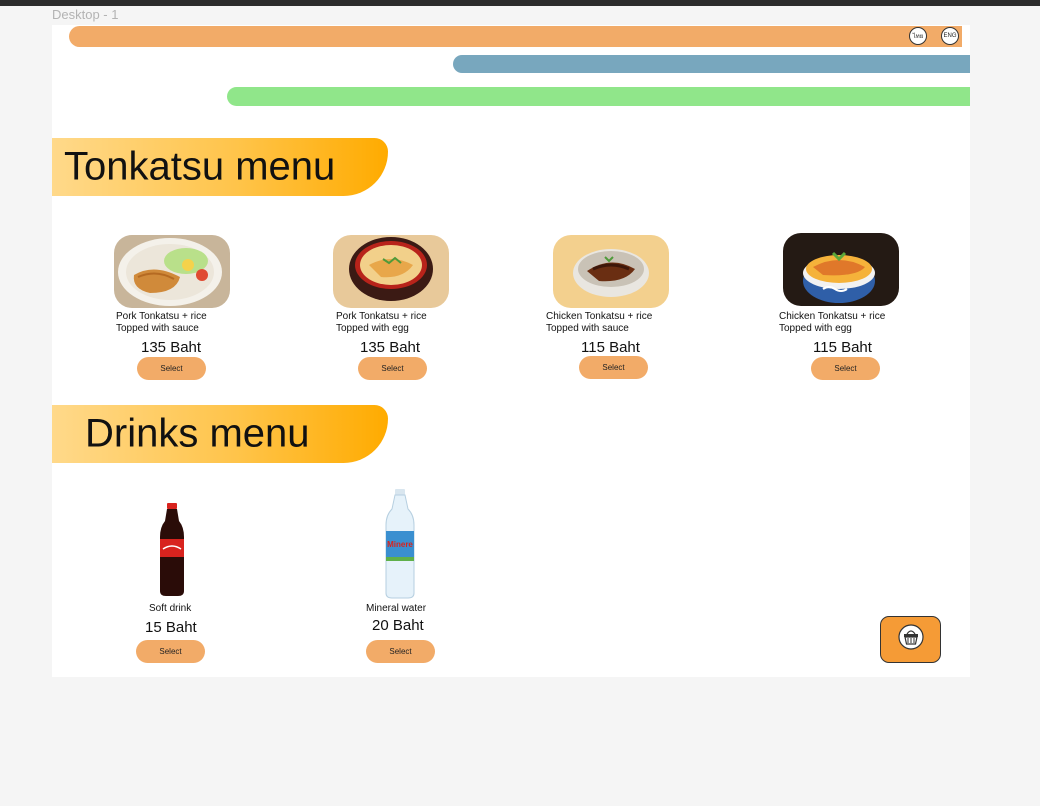 The width and height of the screenshot is (1040, 806). Describe the element at coordinates (171, 627) in the screenshot. I see `drink-item-1-price: 15 Baht` at that location.